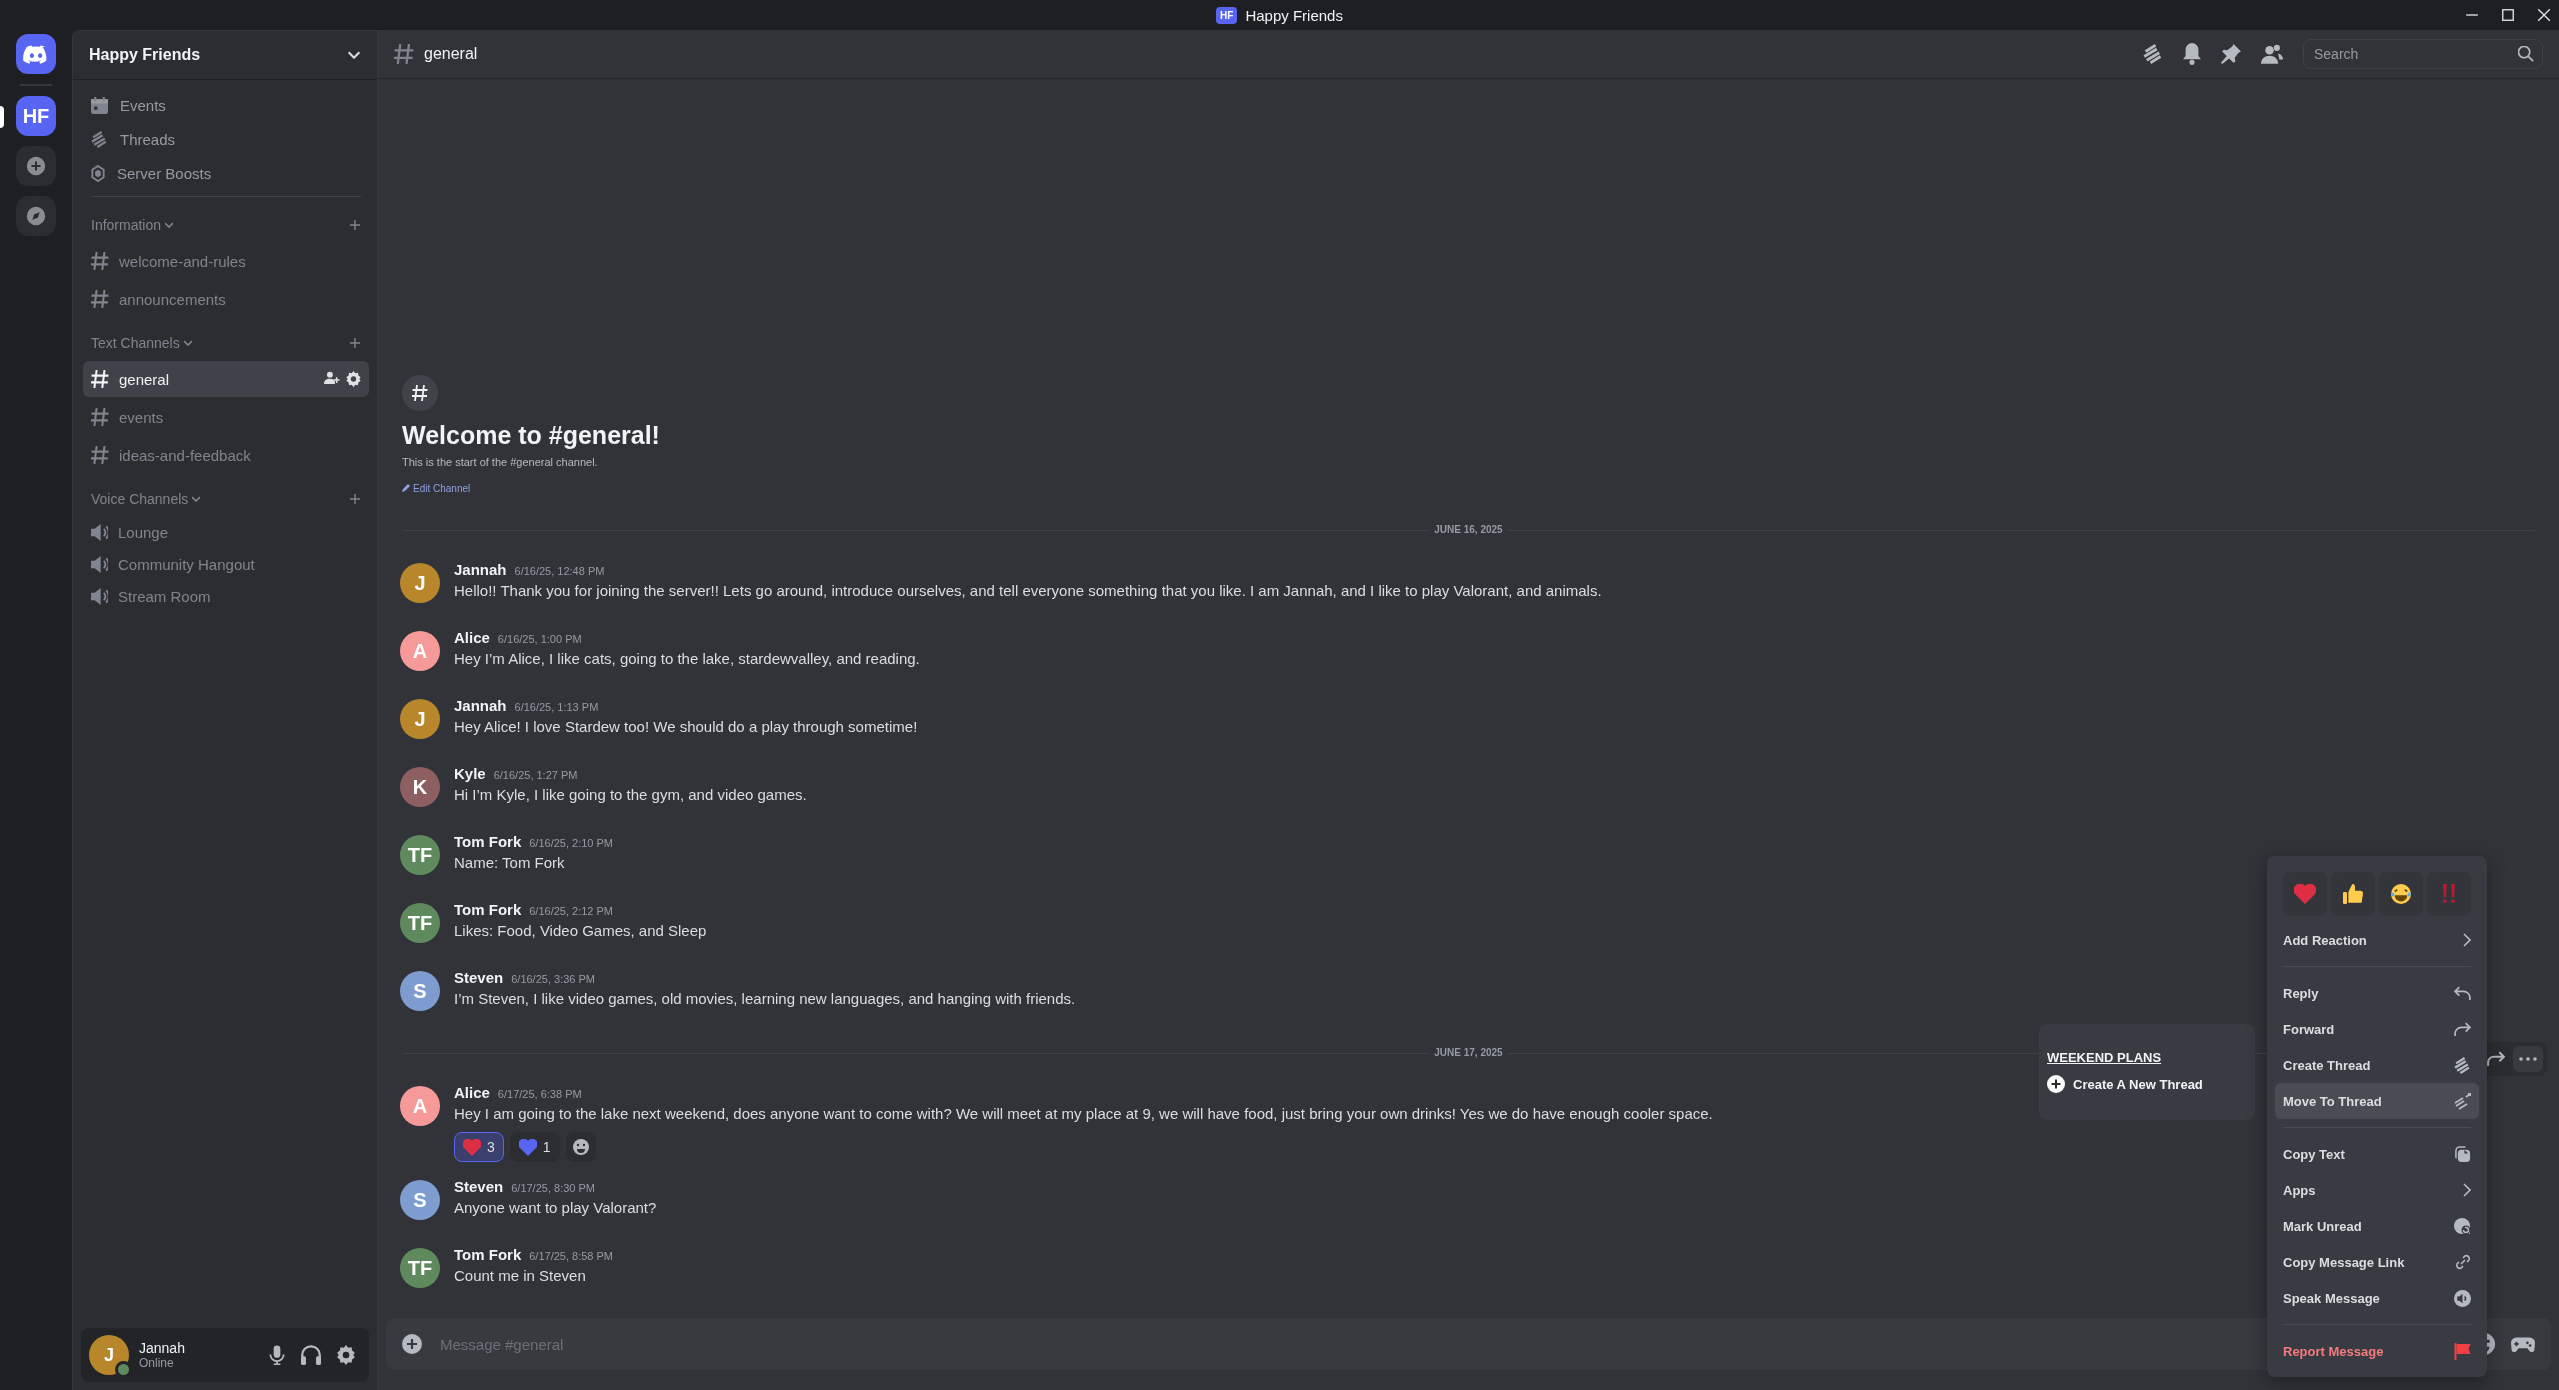  What do you see at coordinates (1227, 15) in the screenshot?
I see `app-badge: HF` at bounding box center [1227, 15].